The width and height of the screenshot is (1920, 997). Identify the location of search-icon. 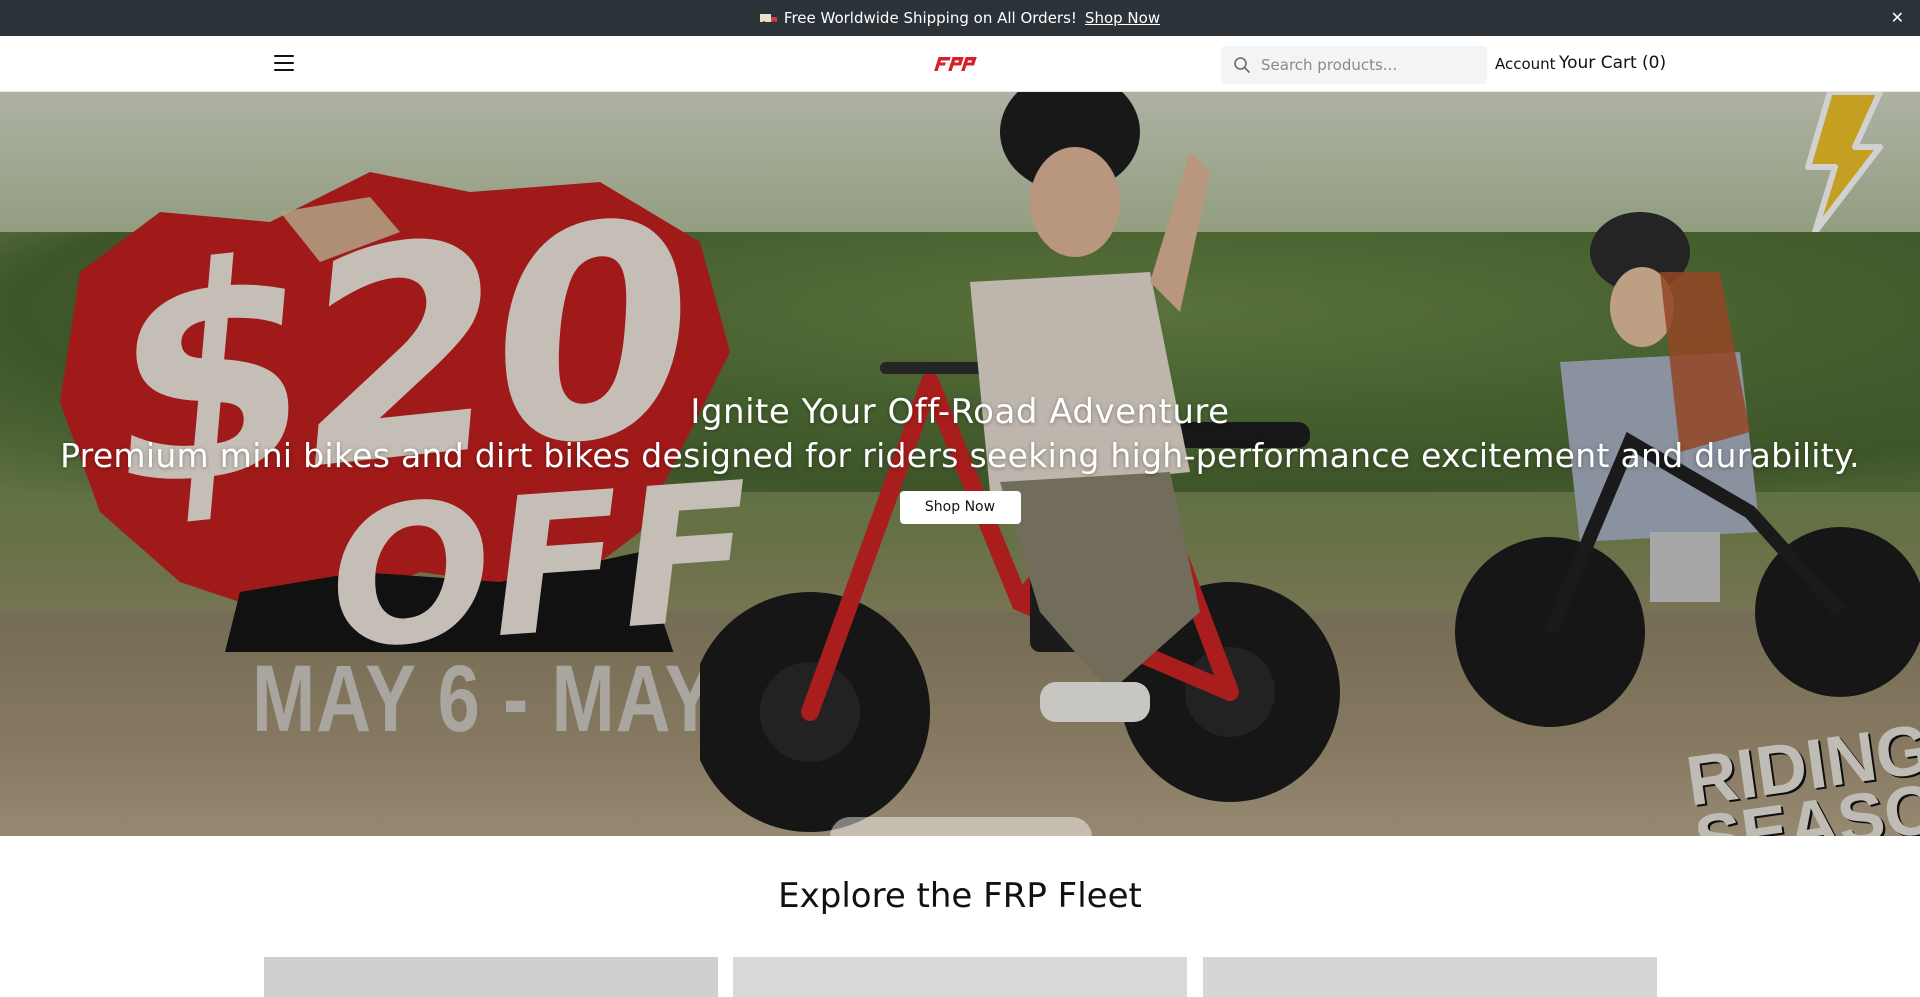
(1242, 65).